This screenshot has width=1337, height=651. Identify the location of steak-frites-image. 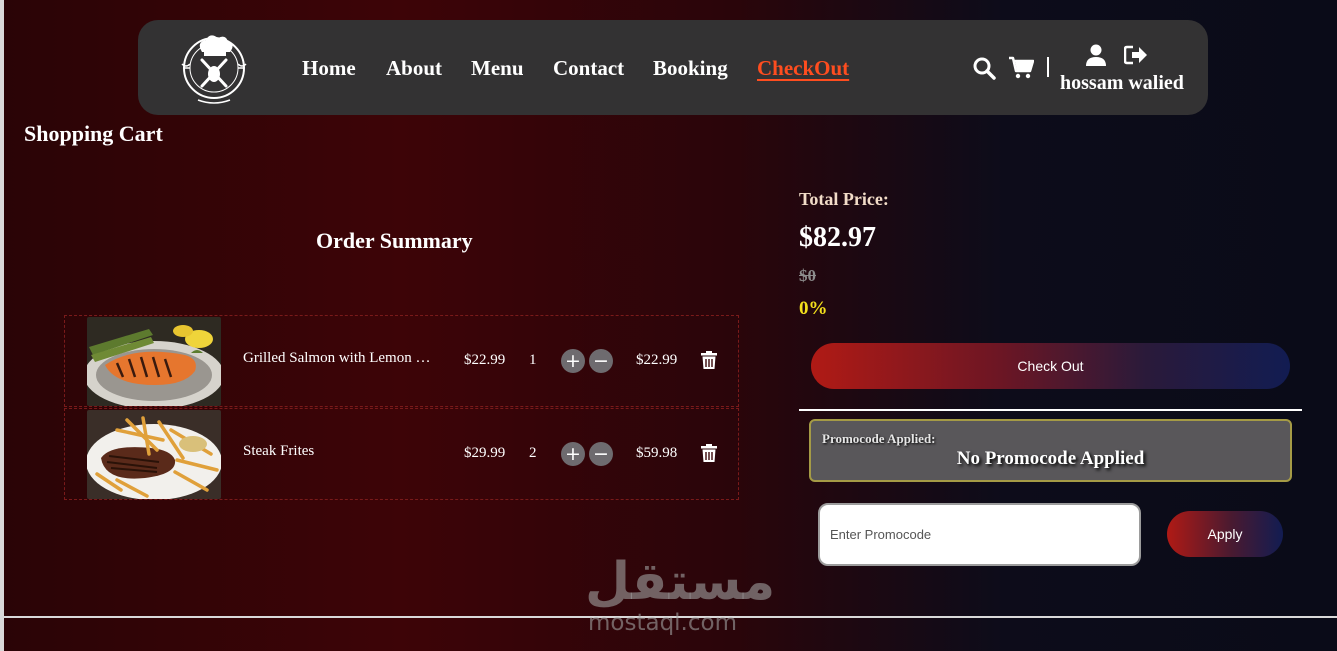
(154, 454).